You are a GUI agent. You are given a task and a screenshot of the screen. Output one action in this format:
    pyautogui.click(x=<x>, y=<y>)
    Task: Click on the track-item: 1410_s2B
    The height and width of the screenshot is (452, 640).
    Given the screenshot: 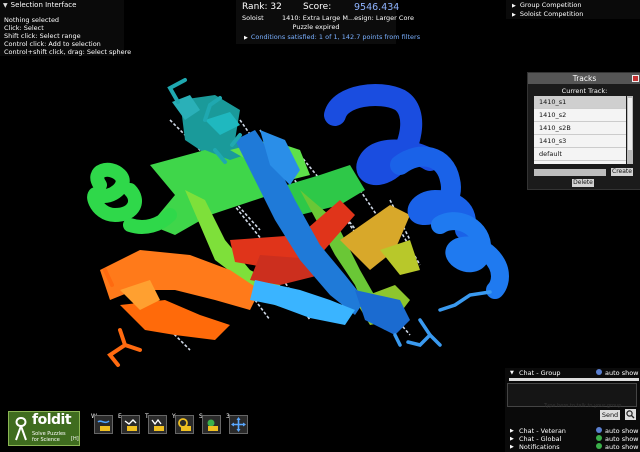 What is the action you would take?
    pyautogui.click(x=580, y=128)
    